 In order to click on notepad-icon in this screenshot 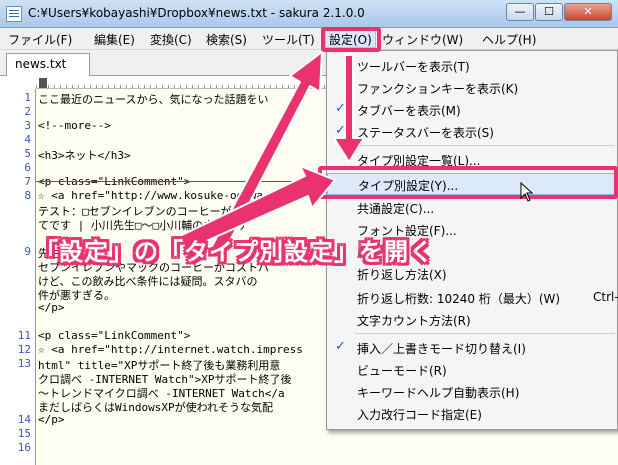, I will do `click(14, 14)`.